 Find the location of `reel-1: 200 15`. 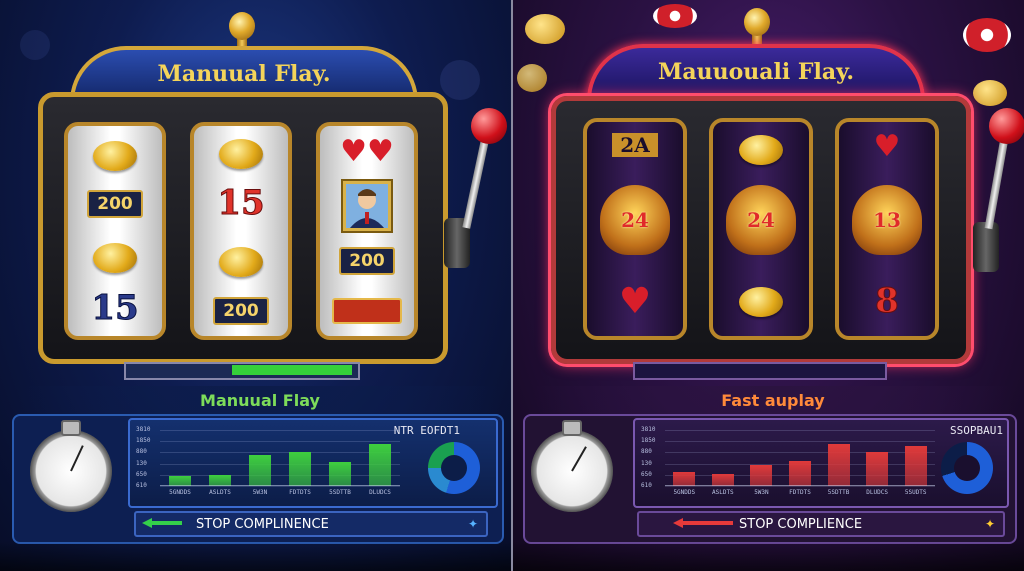

reel-1: 200 15 is located at coordinates (115, 231).